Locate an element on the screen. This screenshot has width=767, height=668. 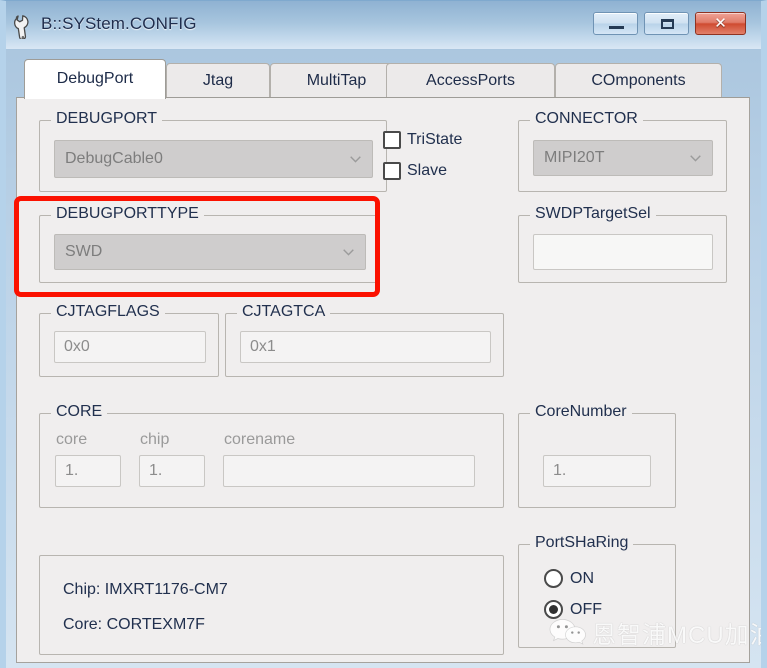
portsharing-legend: PortSHaRing is located at coordinates (582, 543).